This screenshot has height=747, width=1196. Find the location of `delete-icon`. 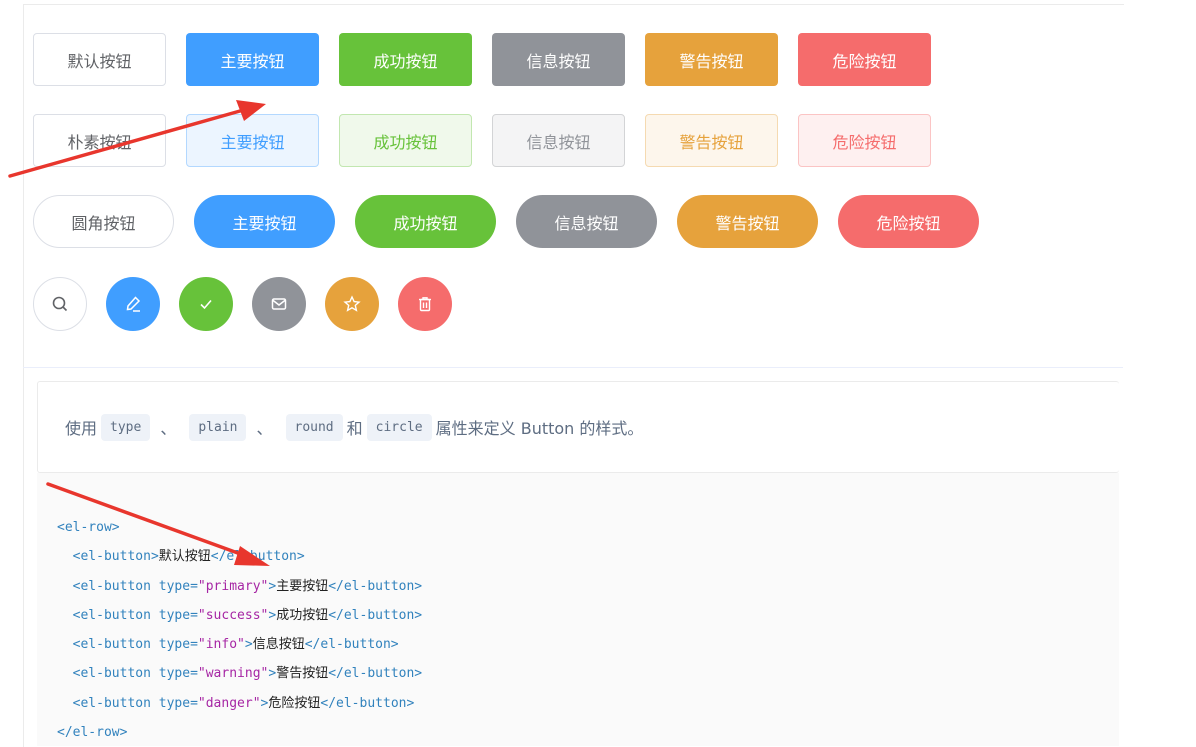

delete-icon is located at coordinates (425, 304).